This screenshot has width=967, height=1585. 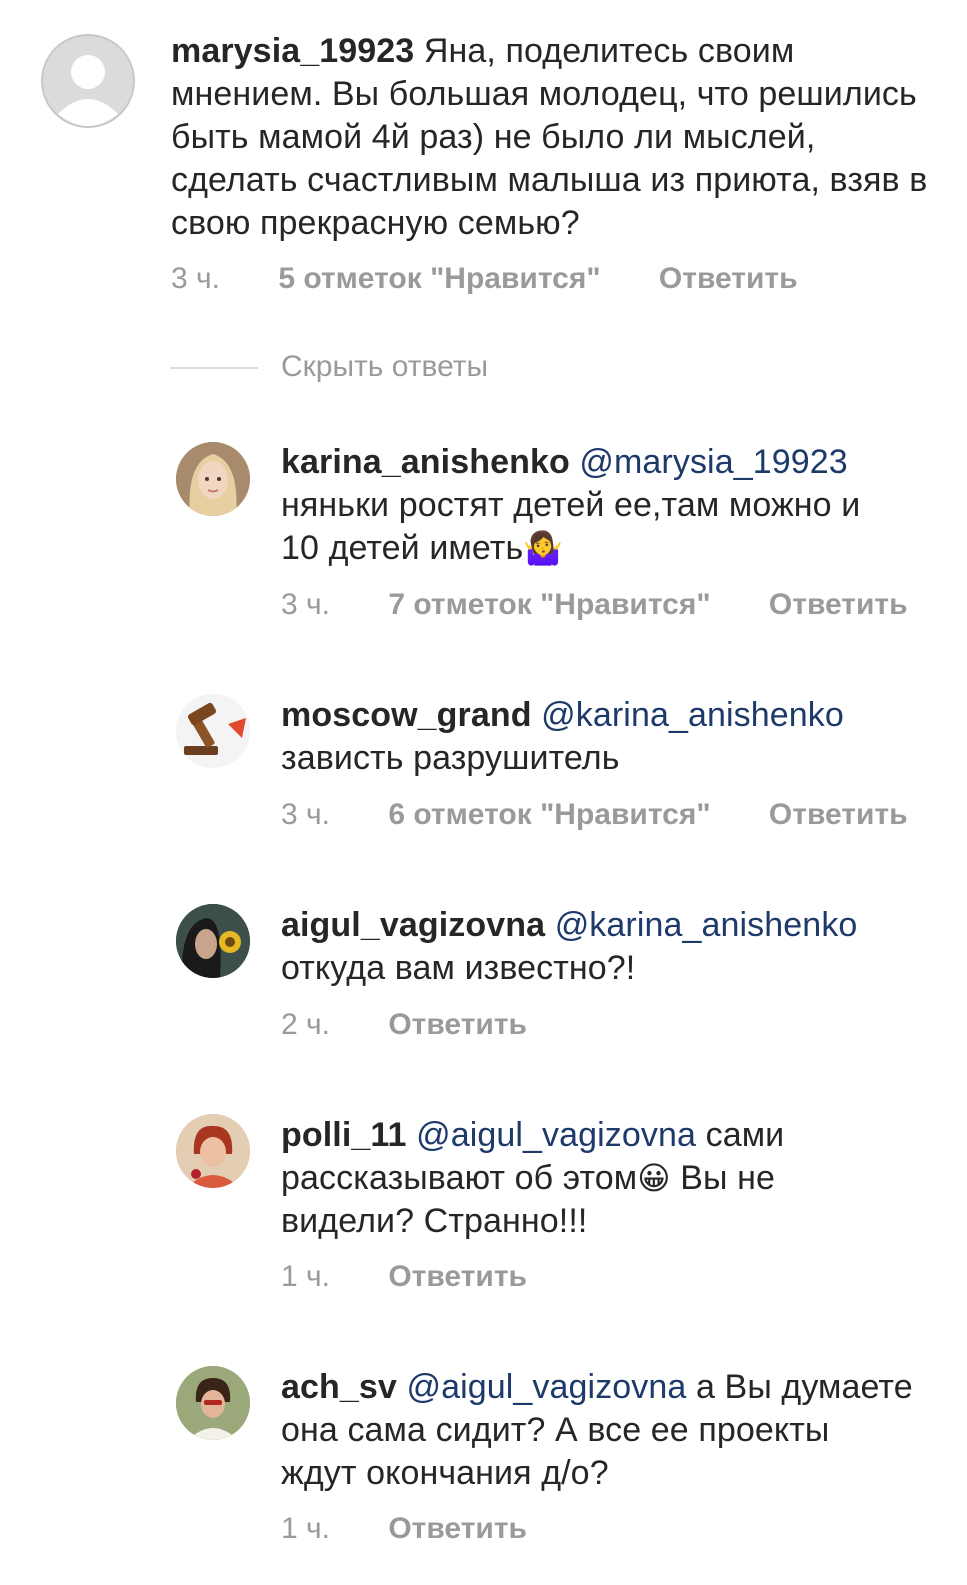 I want to click on comment-username: marysia_19923, so click(x=292, y=51).